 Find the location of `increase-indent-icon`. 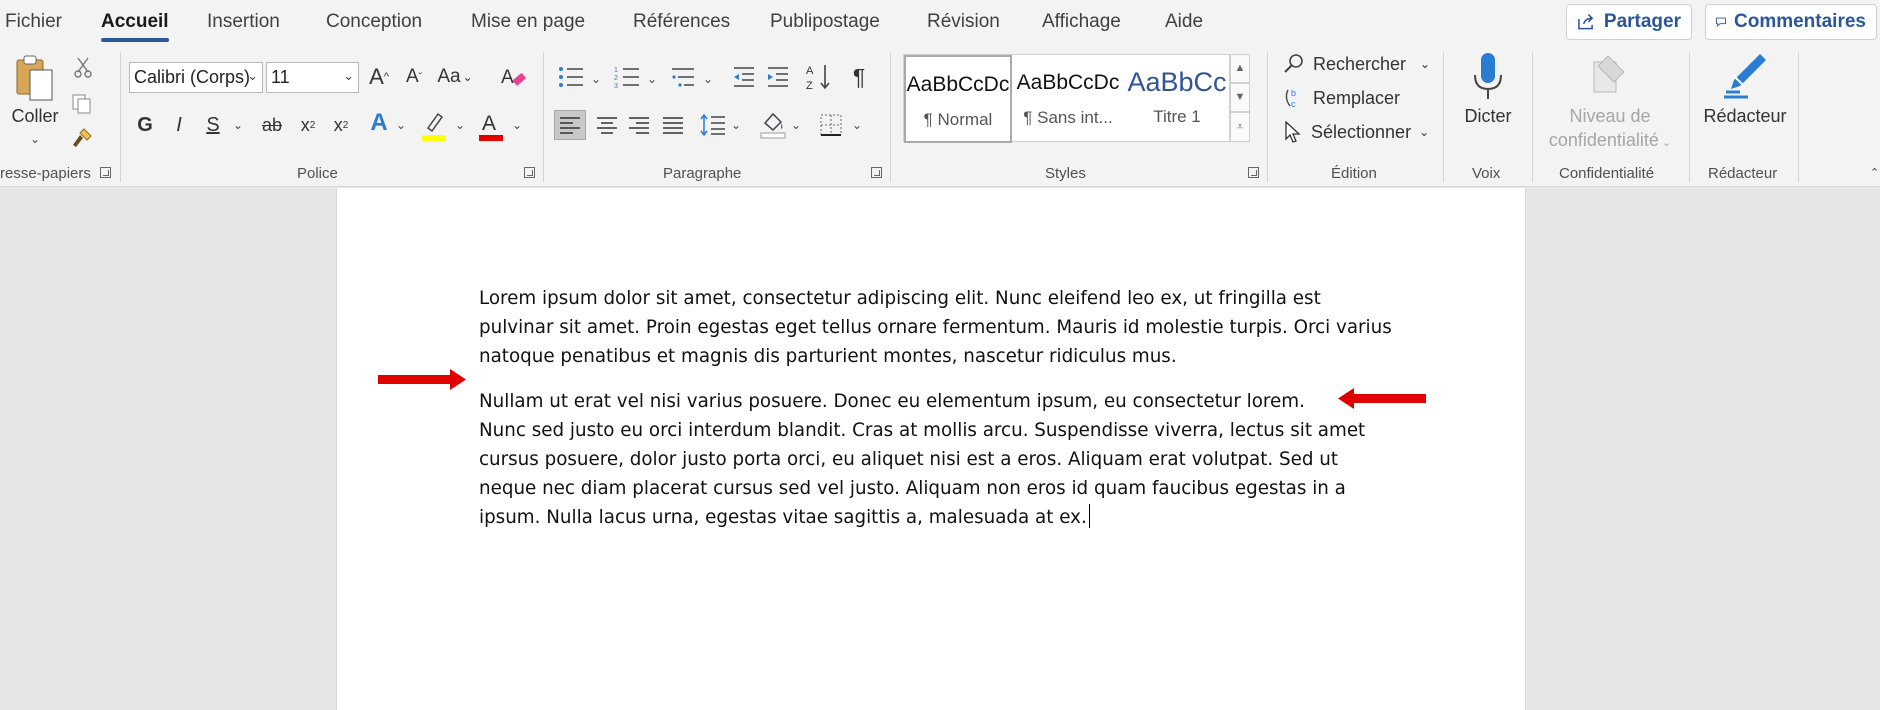

increase-indent-icon is located at coordinates (778, 77).